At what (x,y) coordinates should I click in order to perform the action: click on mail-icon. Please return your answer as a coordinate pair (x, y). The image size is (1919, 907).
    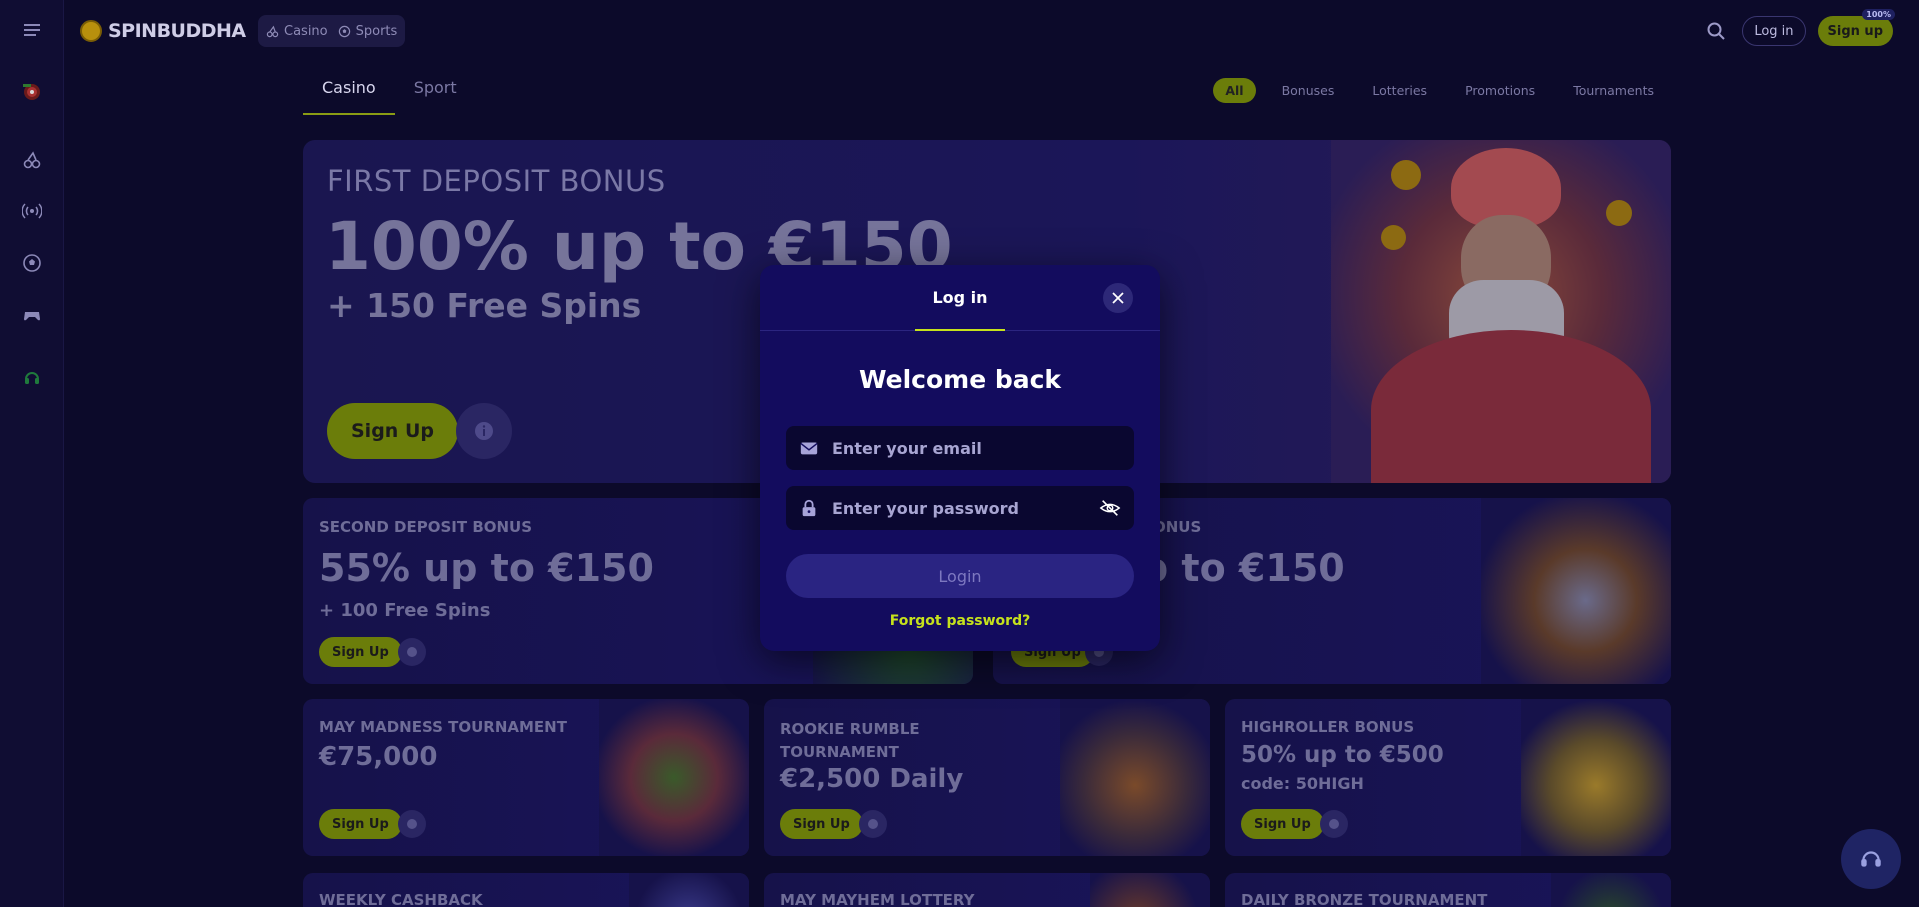
    Looking at the image, I should click on (809, 448).